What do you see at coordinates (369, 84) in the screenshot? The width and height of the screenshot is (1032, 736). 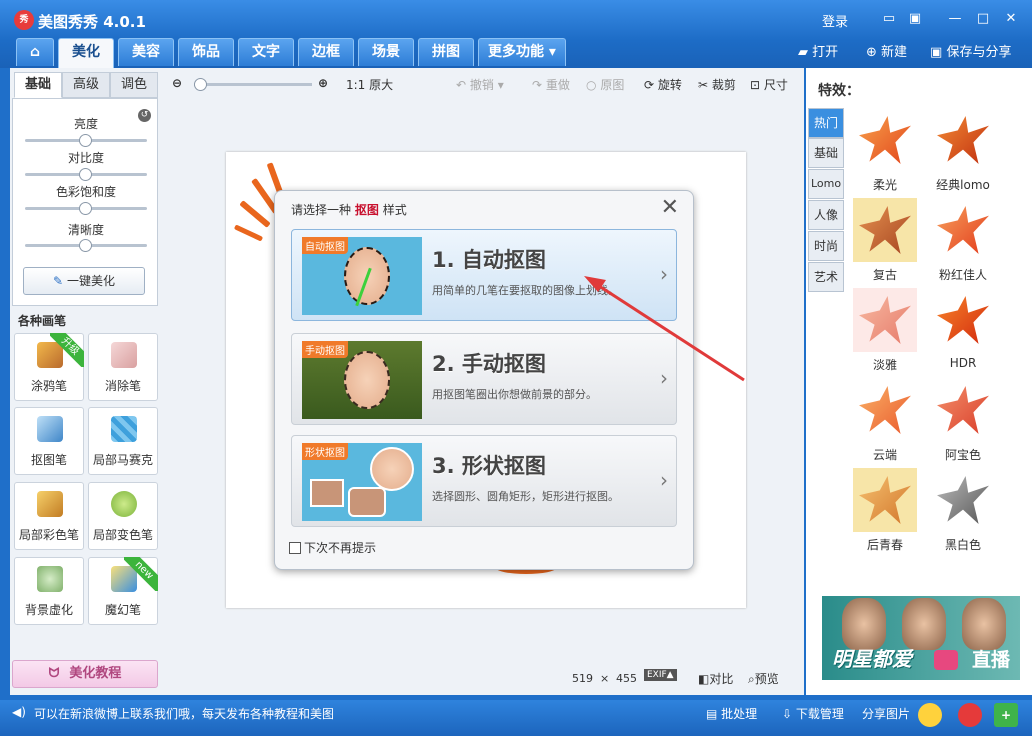 I see `original-size-button: 1:1 原大` at bounding box center [369, 84].